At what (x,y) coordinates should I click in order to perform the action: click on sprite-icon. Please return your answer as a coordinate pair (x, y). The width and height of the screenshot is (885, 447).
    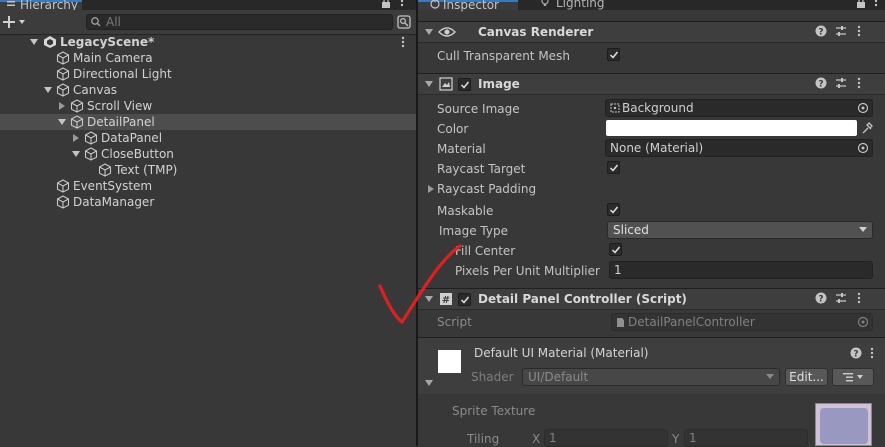
    Looking at the image, I should click on (615, 108).